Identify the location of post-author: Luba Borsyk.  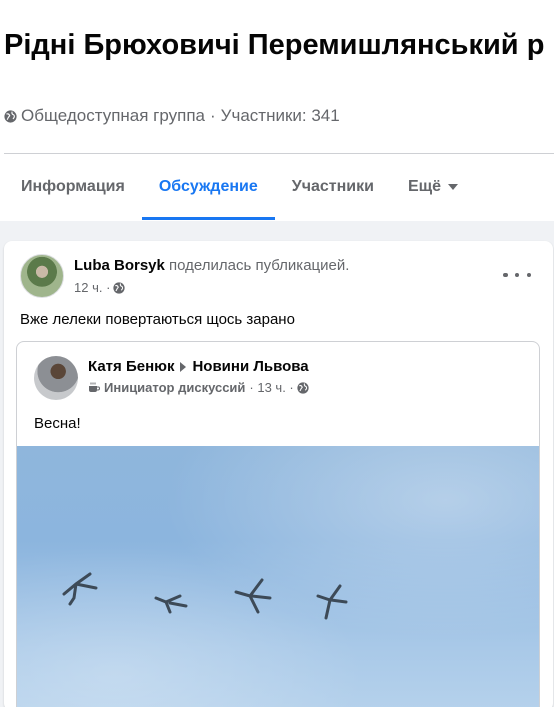
(119, 265).